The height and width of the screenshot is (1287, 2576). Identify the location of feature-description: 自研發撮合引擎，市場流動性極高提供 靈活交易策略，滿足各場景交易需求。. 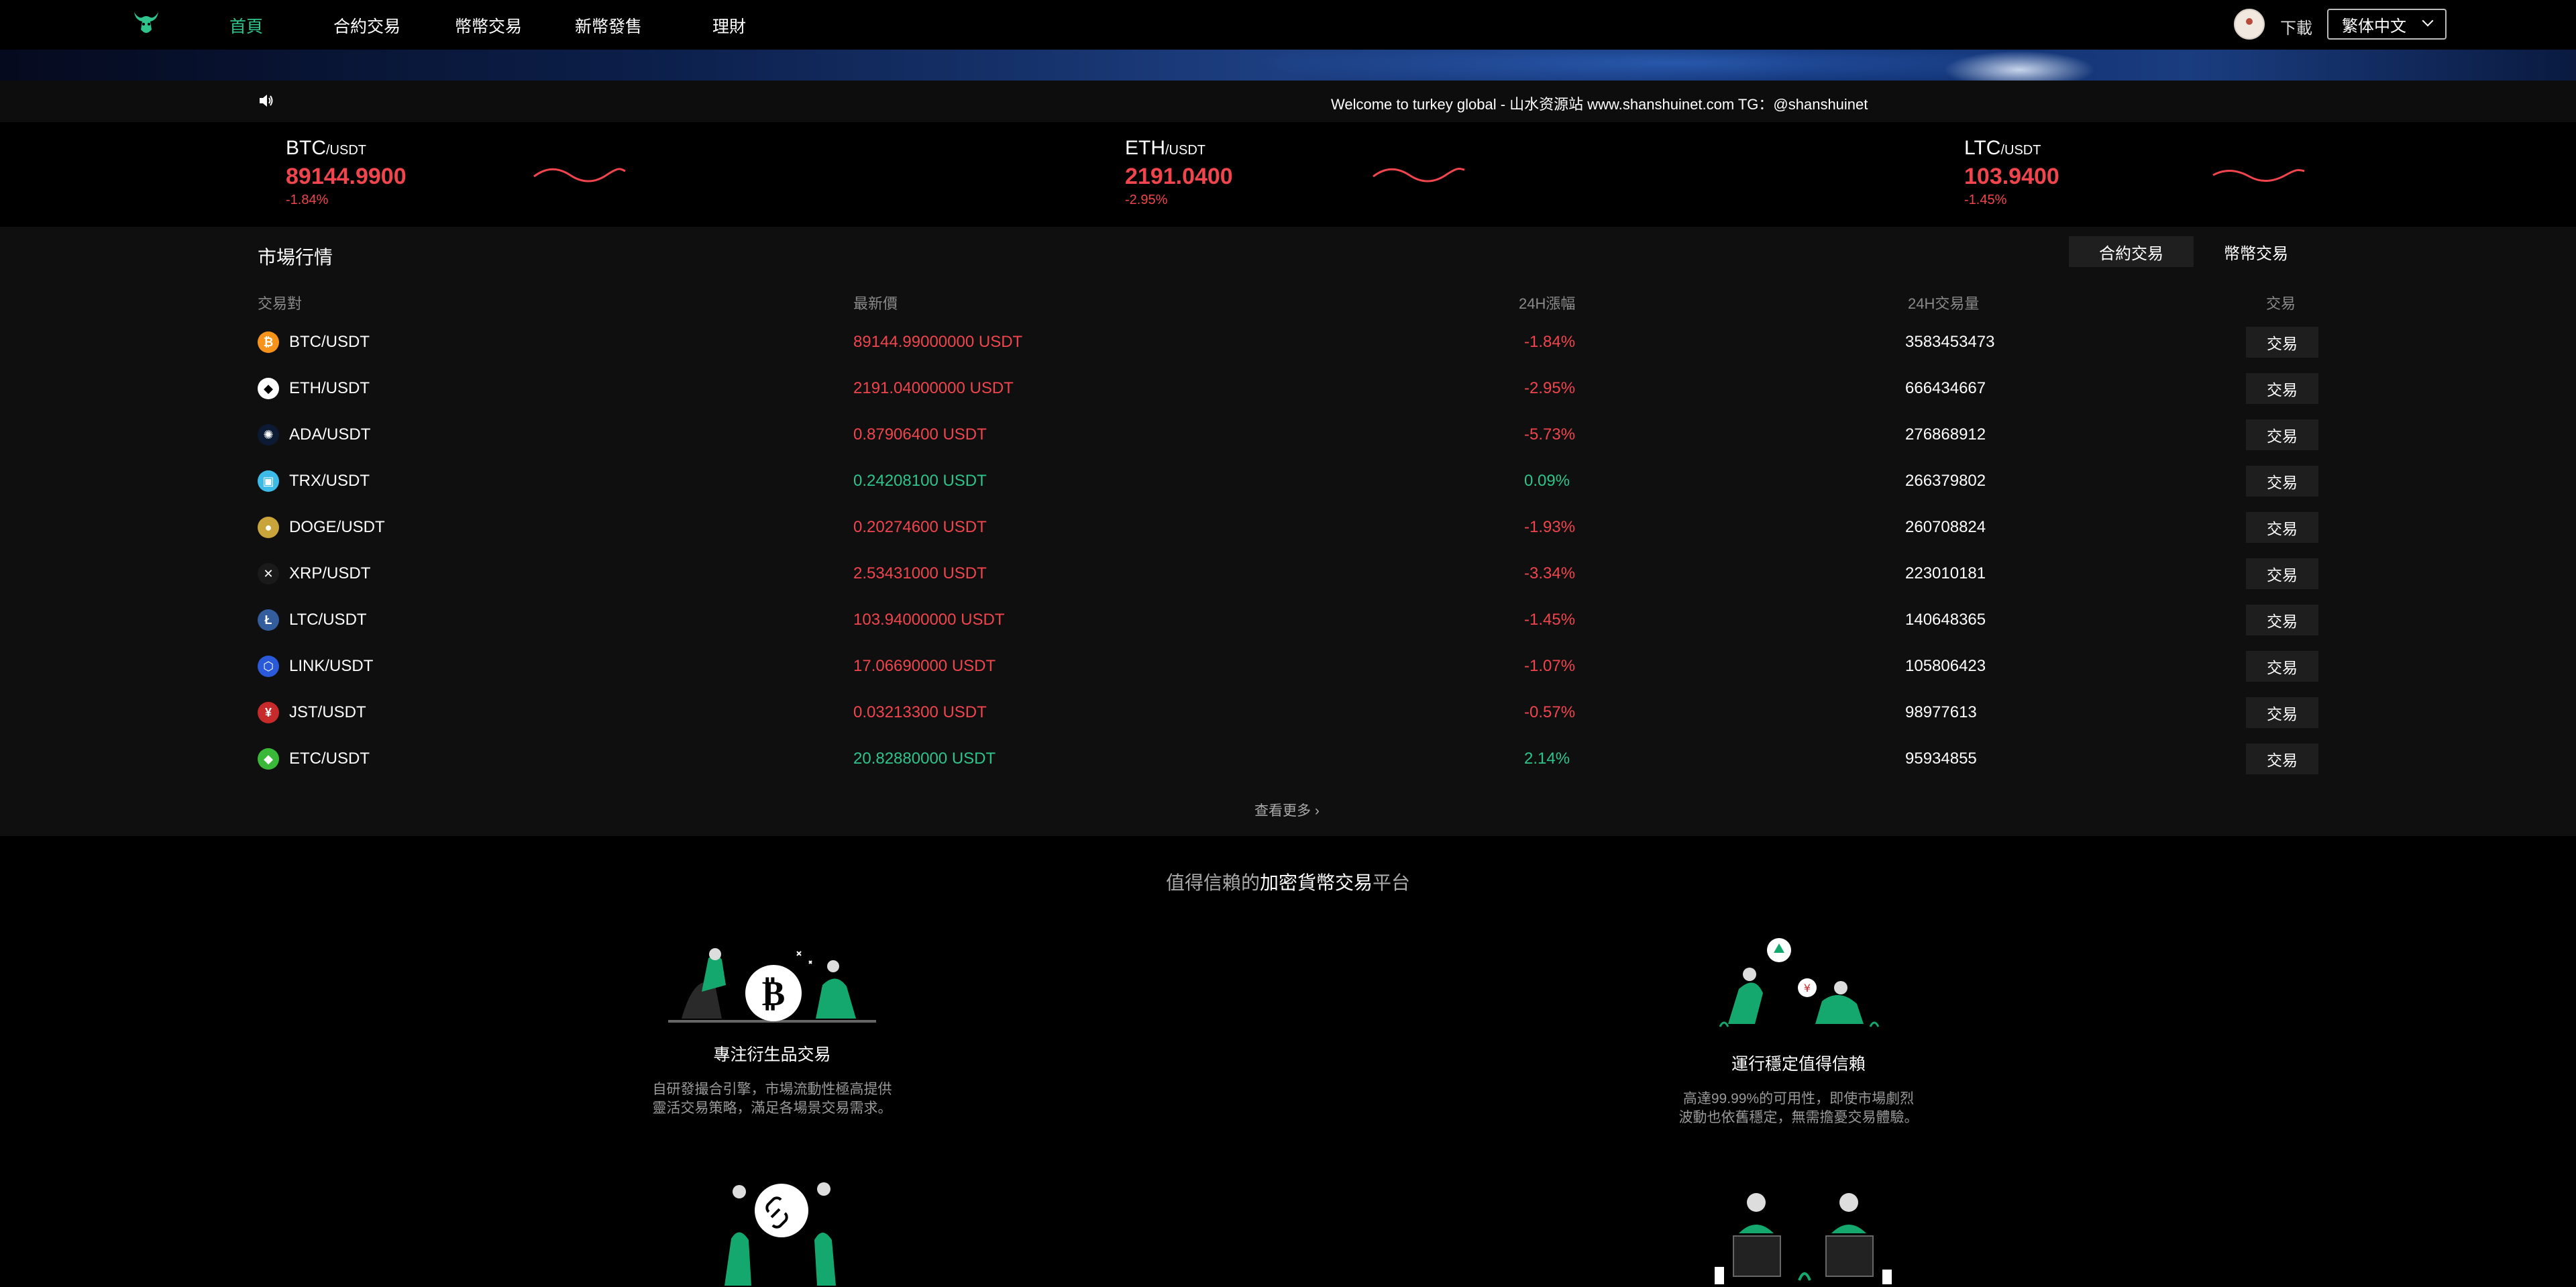
(772, 1099).